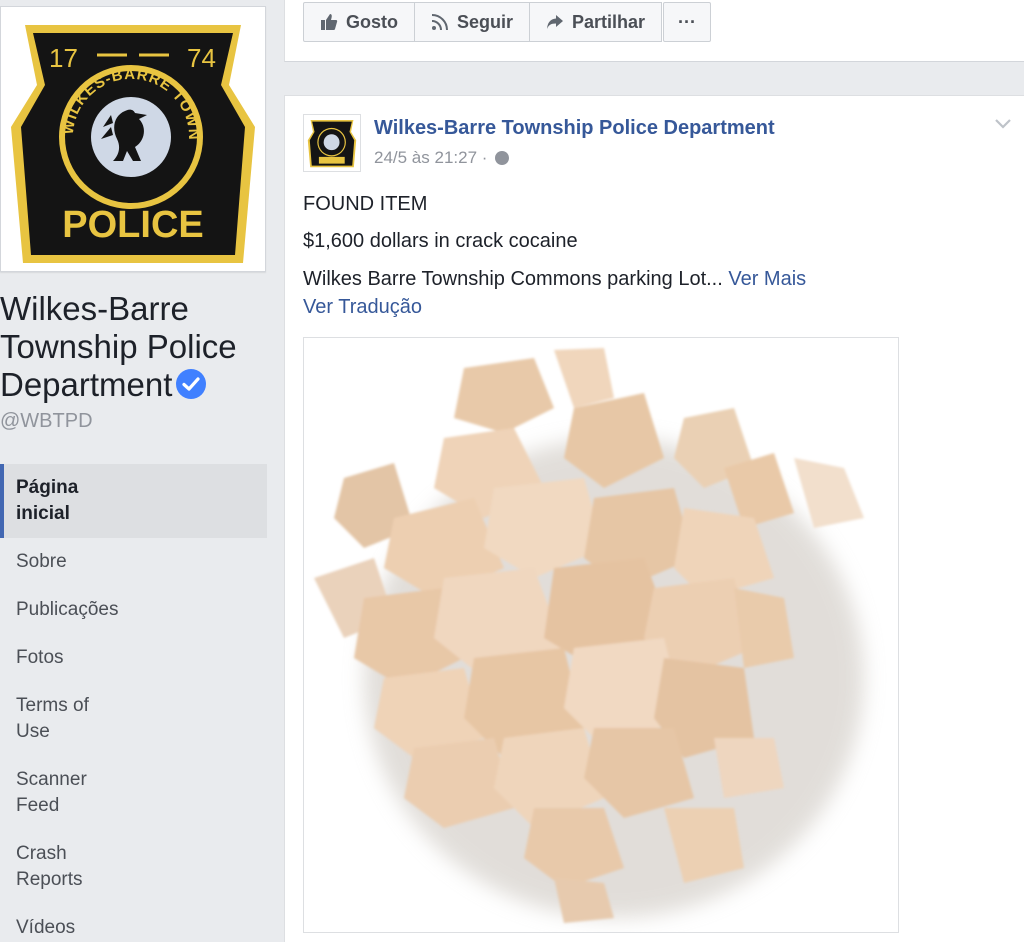 This screenshot has height=942, width=1024. I want to click on nav-item-posts: Publicações, so click(133, 610).